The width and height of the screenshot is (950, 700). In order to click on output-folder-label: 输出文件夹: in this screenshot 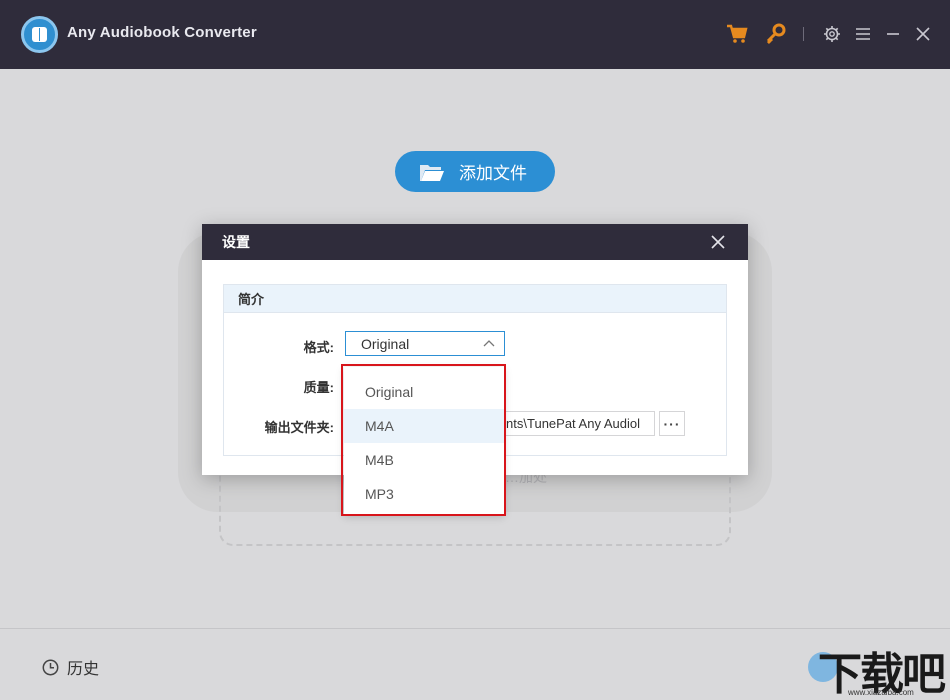, I will do `click(299, 427)`.